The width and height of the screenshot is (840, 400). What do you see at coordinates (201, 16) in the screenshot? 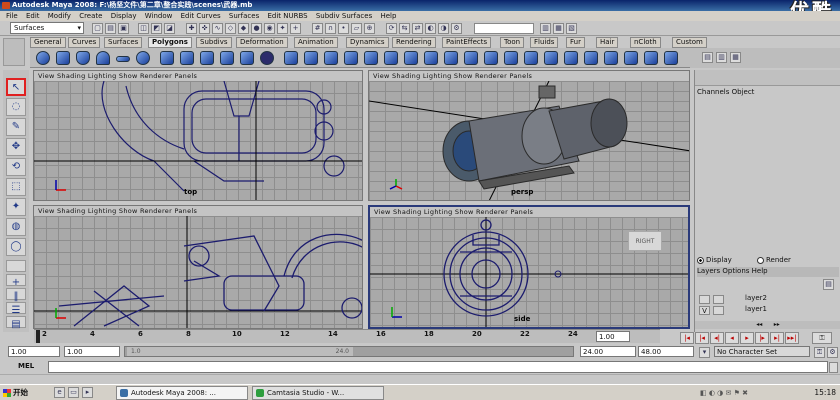
I see `menu-edit-curves: Edit Curves` at bounding box center [201, 16].